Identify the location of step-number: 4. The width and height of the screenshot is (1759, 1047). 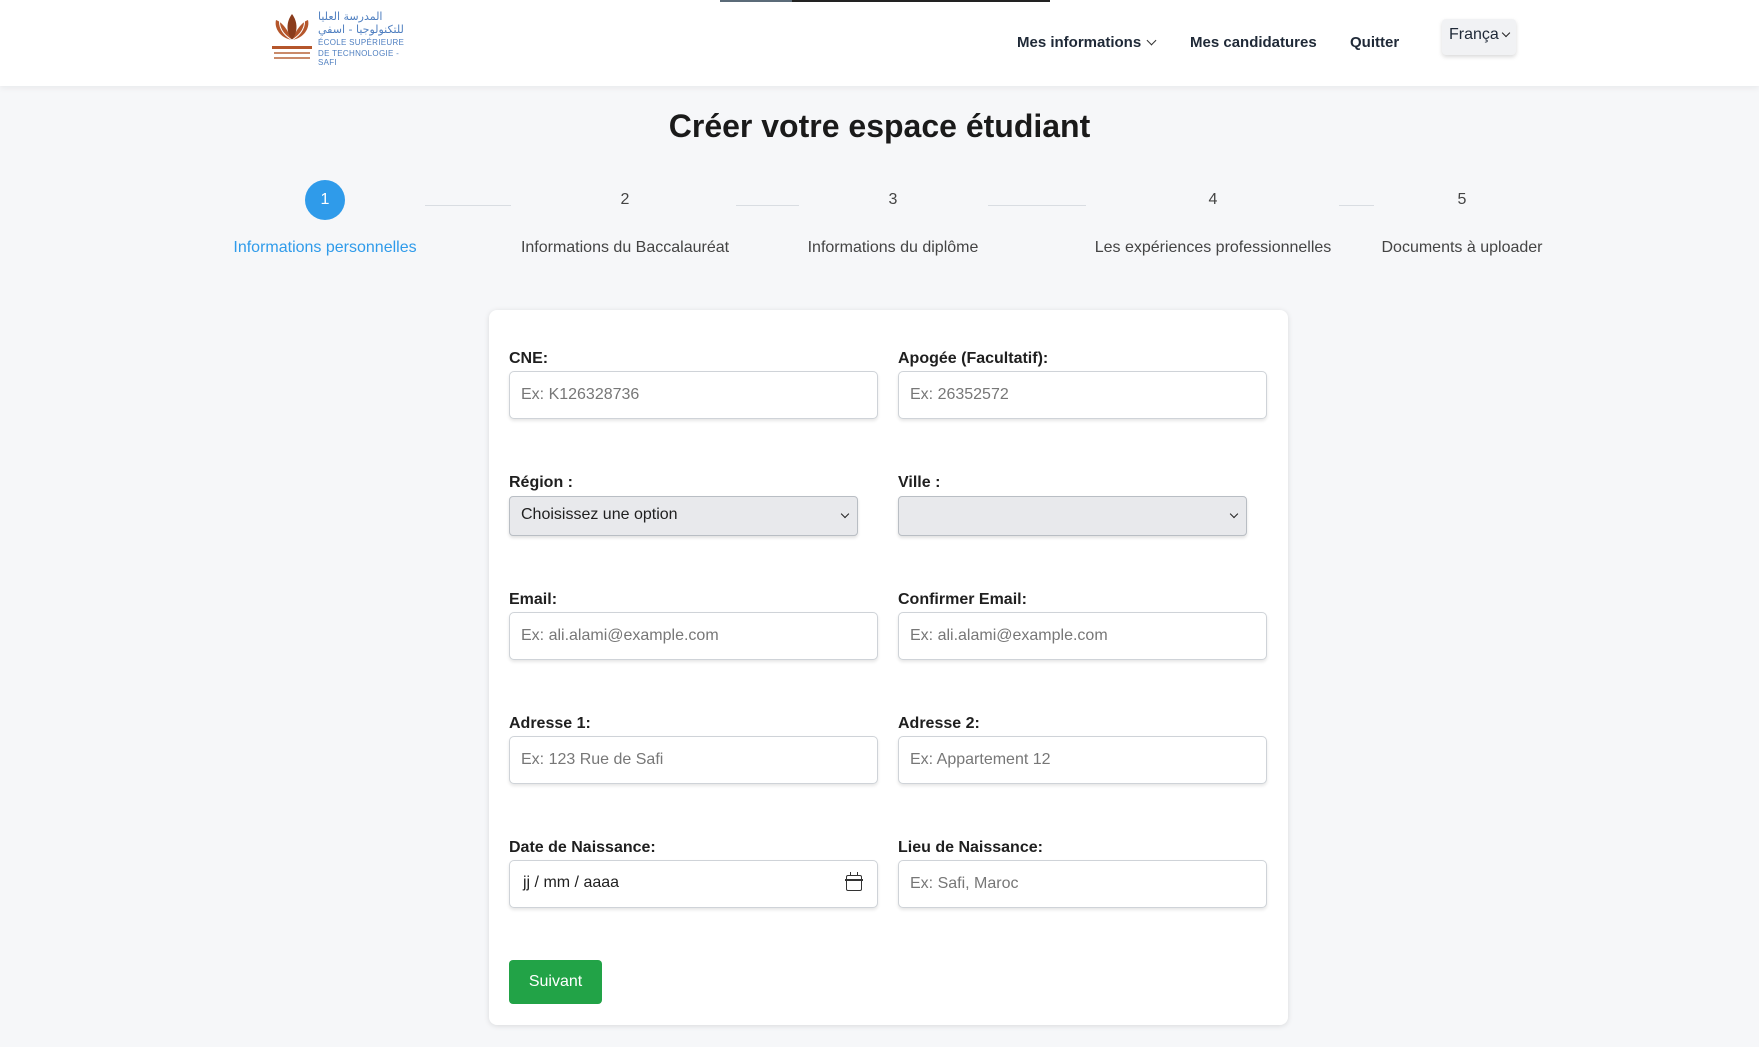
(1213, 199).